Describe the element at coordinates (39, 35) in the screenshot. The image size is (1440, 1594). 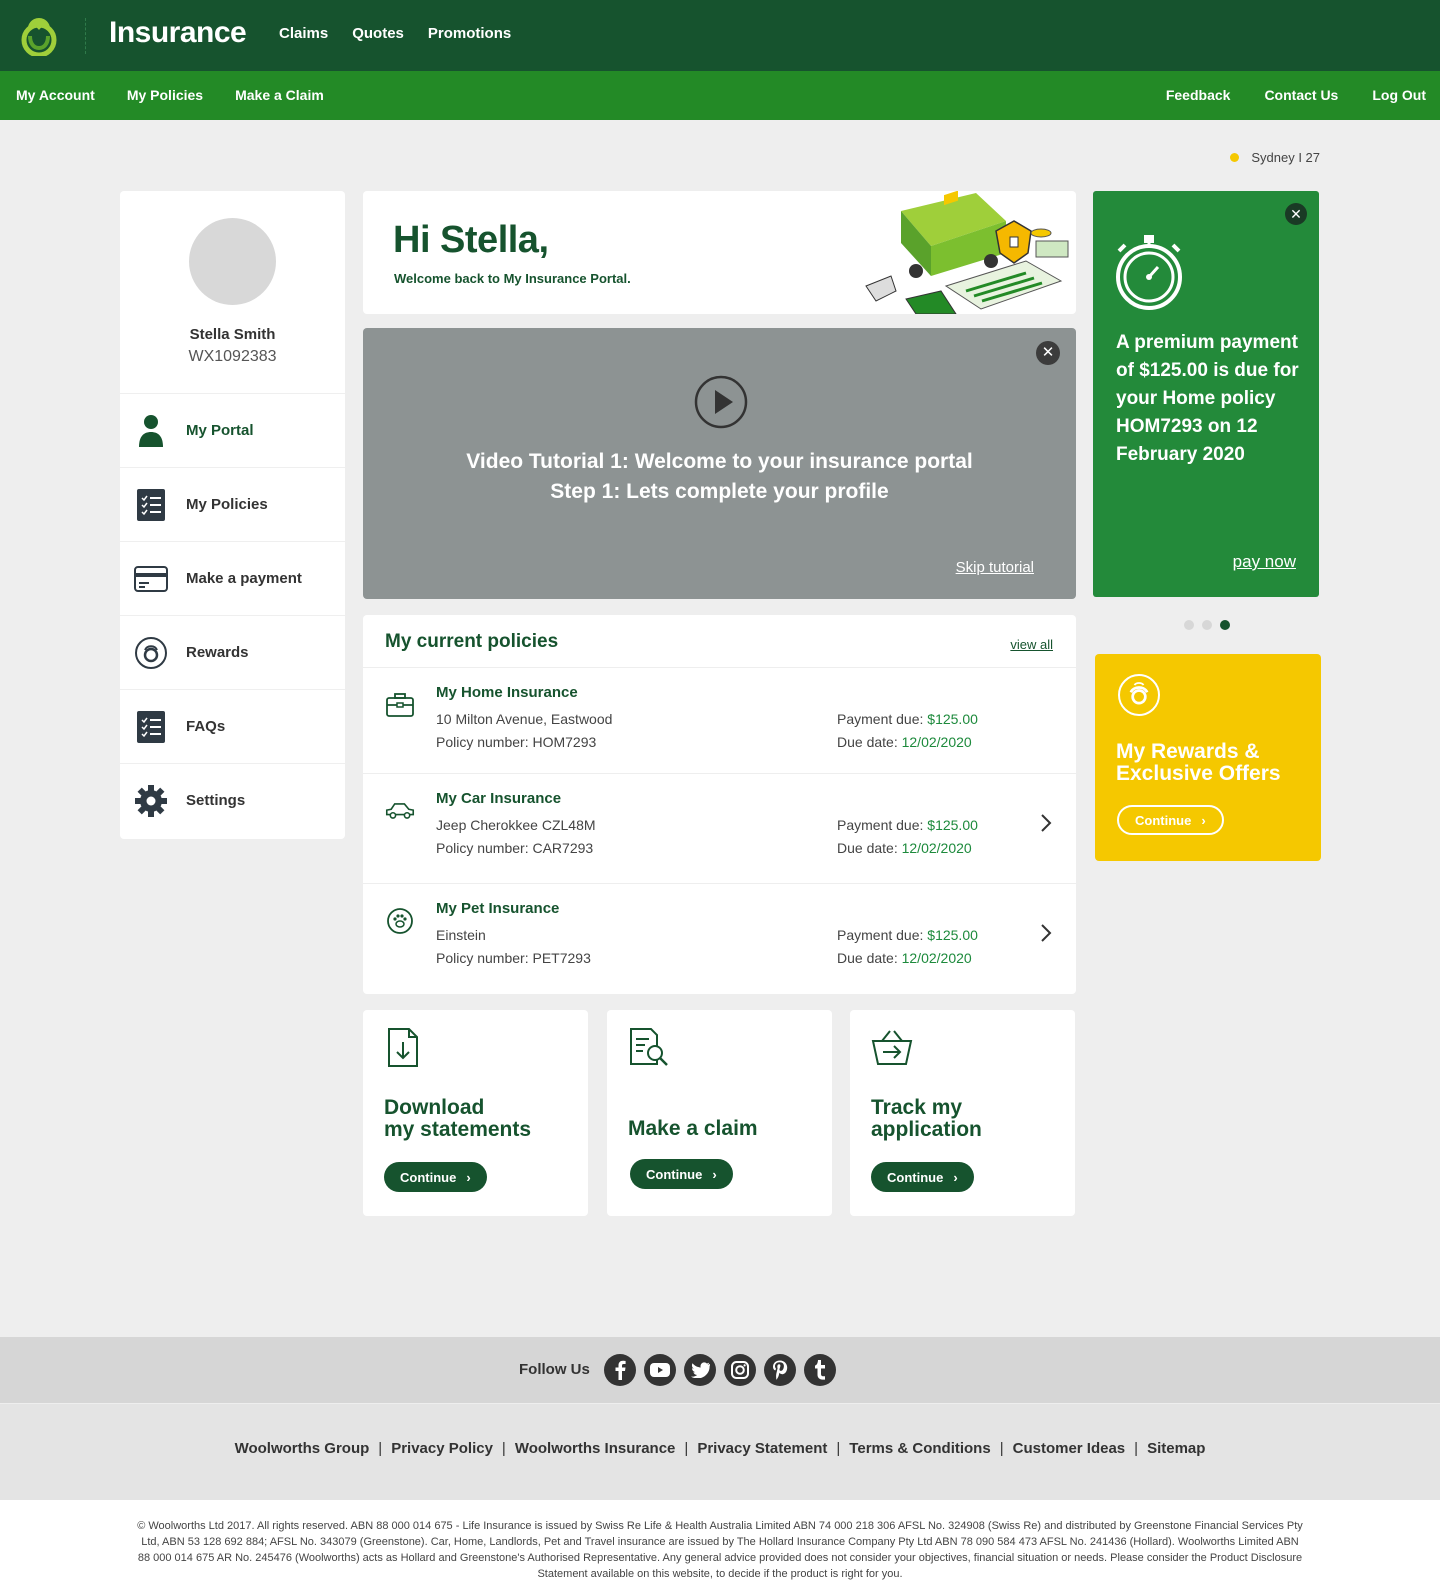
I see `woolworths-logo-icon` at that location.